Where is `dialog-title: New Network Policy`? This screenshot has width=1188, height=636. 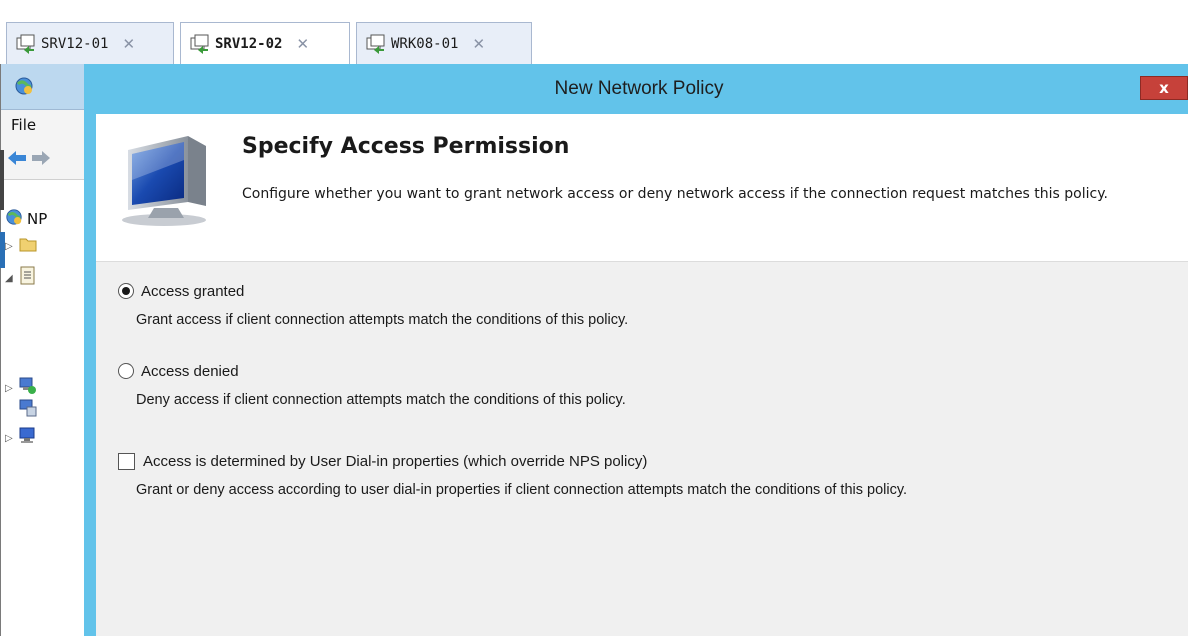 dialog-title: New Network Policy is located at coordinates (639, 88).